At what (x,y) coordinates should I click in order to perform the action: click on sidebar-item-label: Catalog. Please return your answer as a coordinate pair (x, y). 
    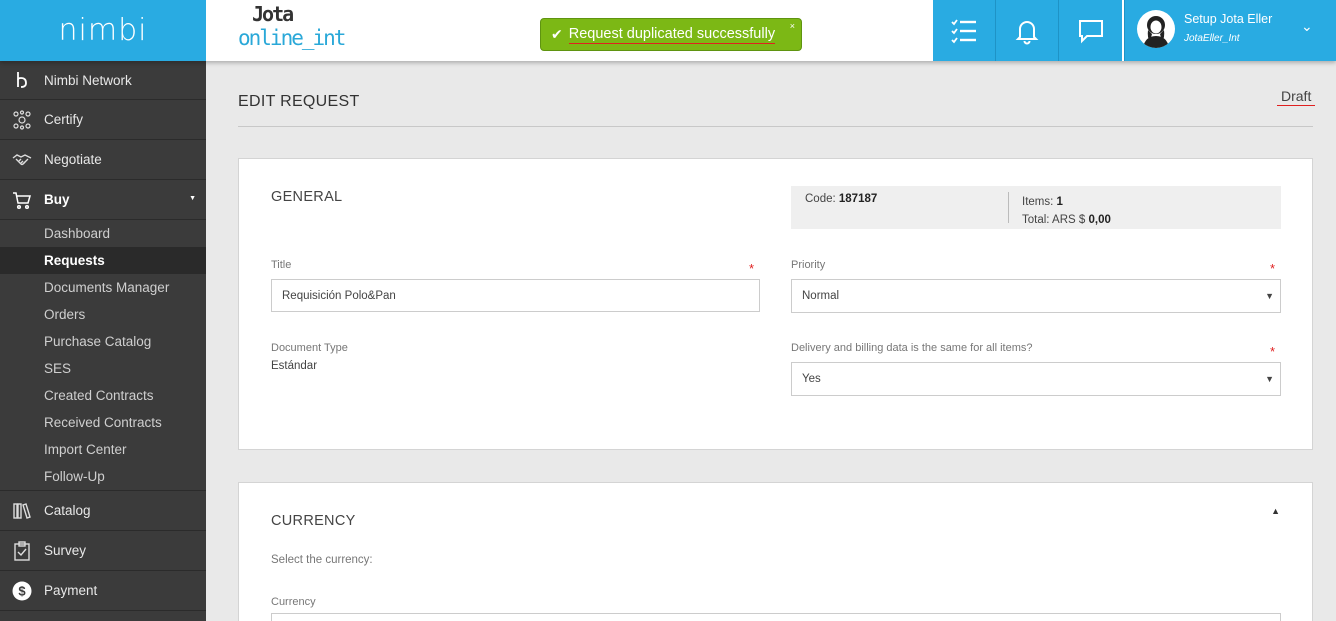
    Looking at the image, I should click on (67, 510).